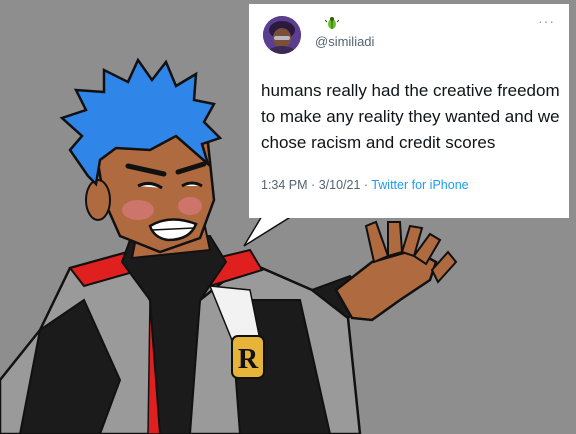  Describe the element at coordinates (340, 185) in the screenshot. I see `tweet-date: 3/10/21` at that location.